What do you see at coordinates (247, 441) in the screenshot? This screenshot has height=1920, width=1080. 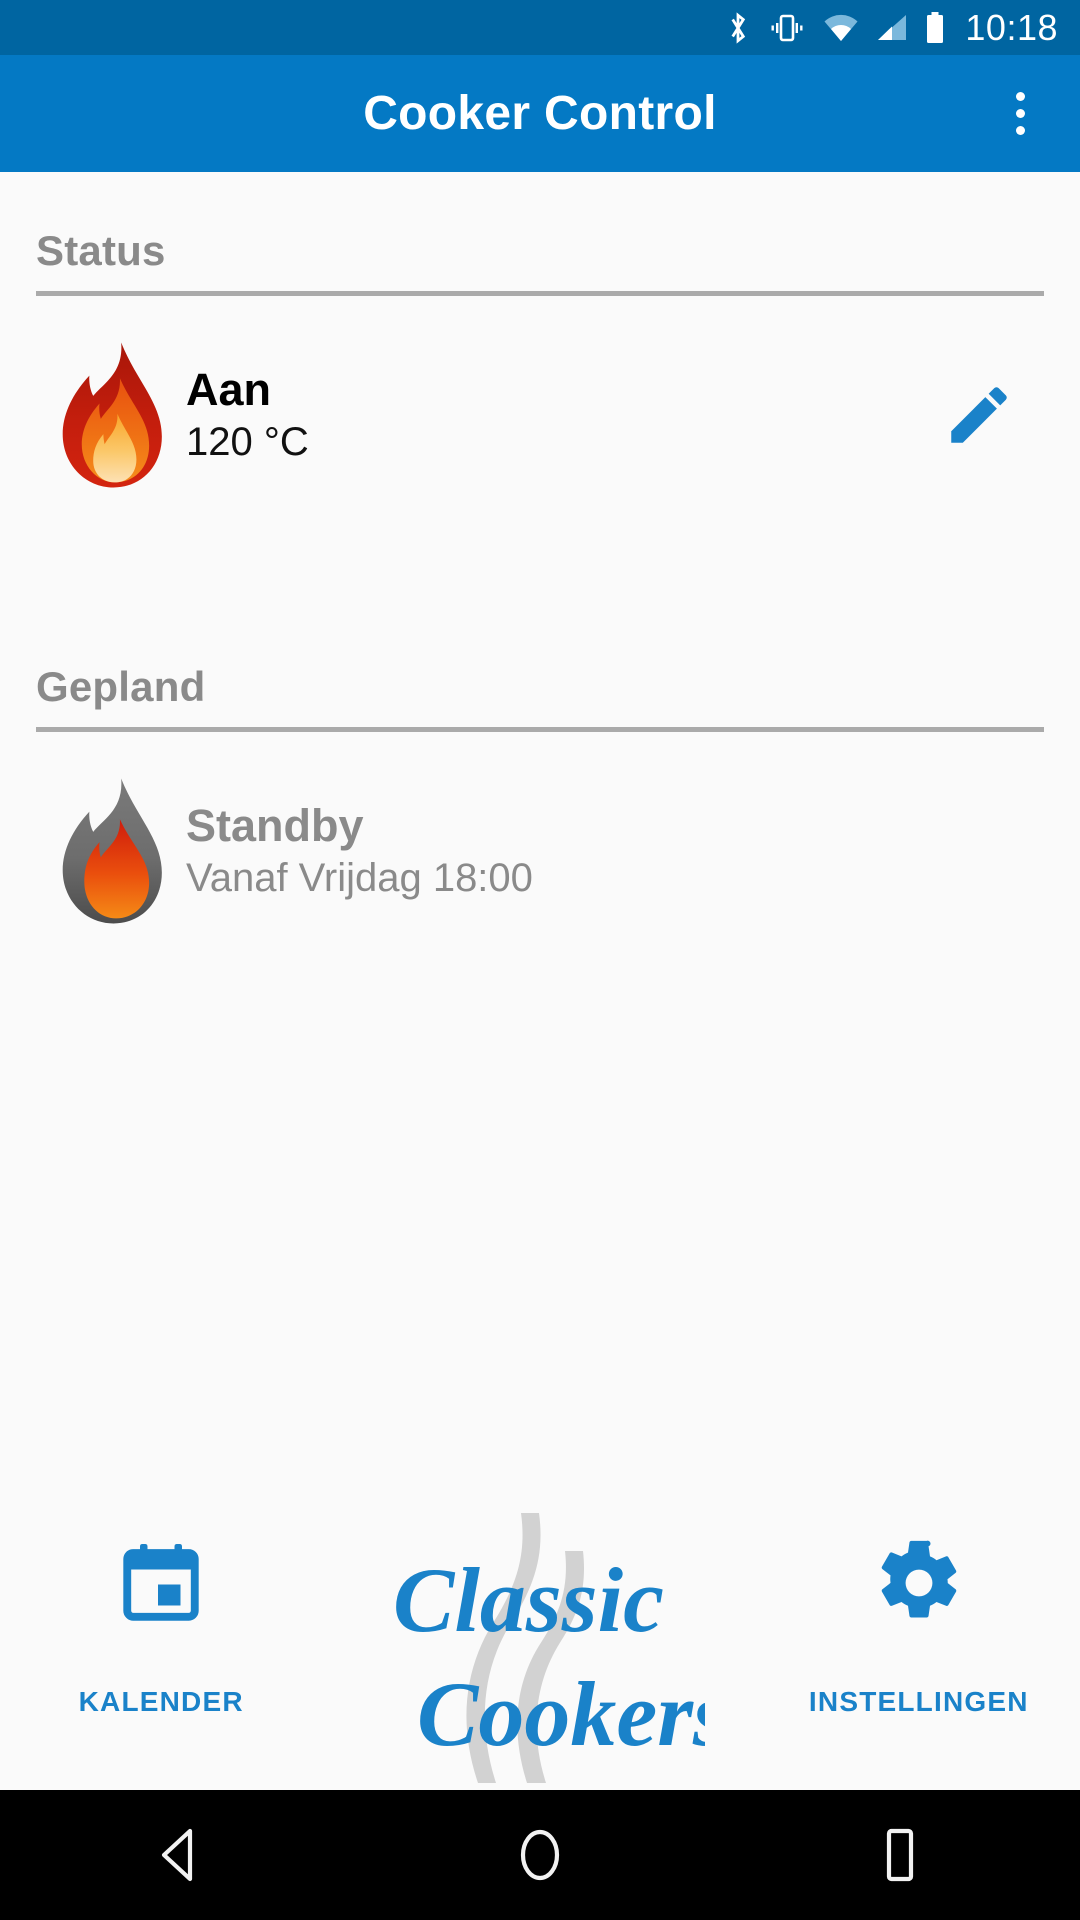 I see `status-item-subtitle: 120 °C` at bounding box center [247, 441].